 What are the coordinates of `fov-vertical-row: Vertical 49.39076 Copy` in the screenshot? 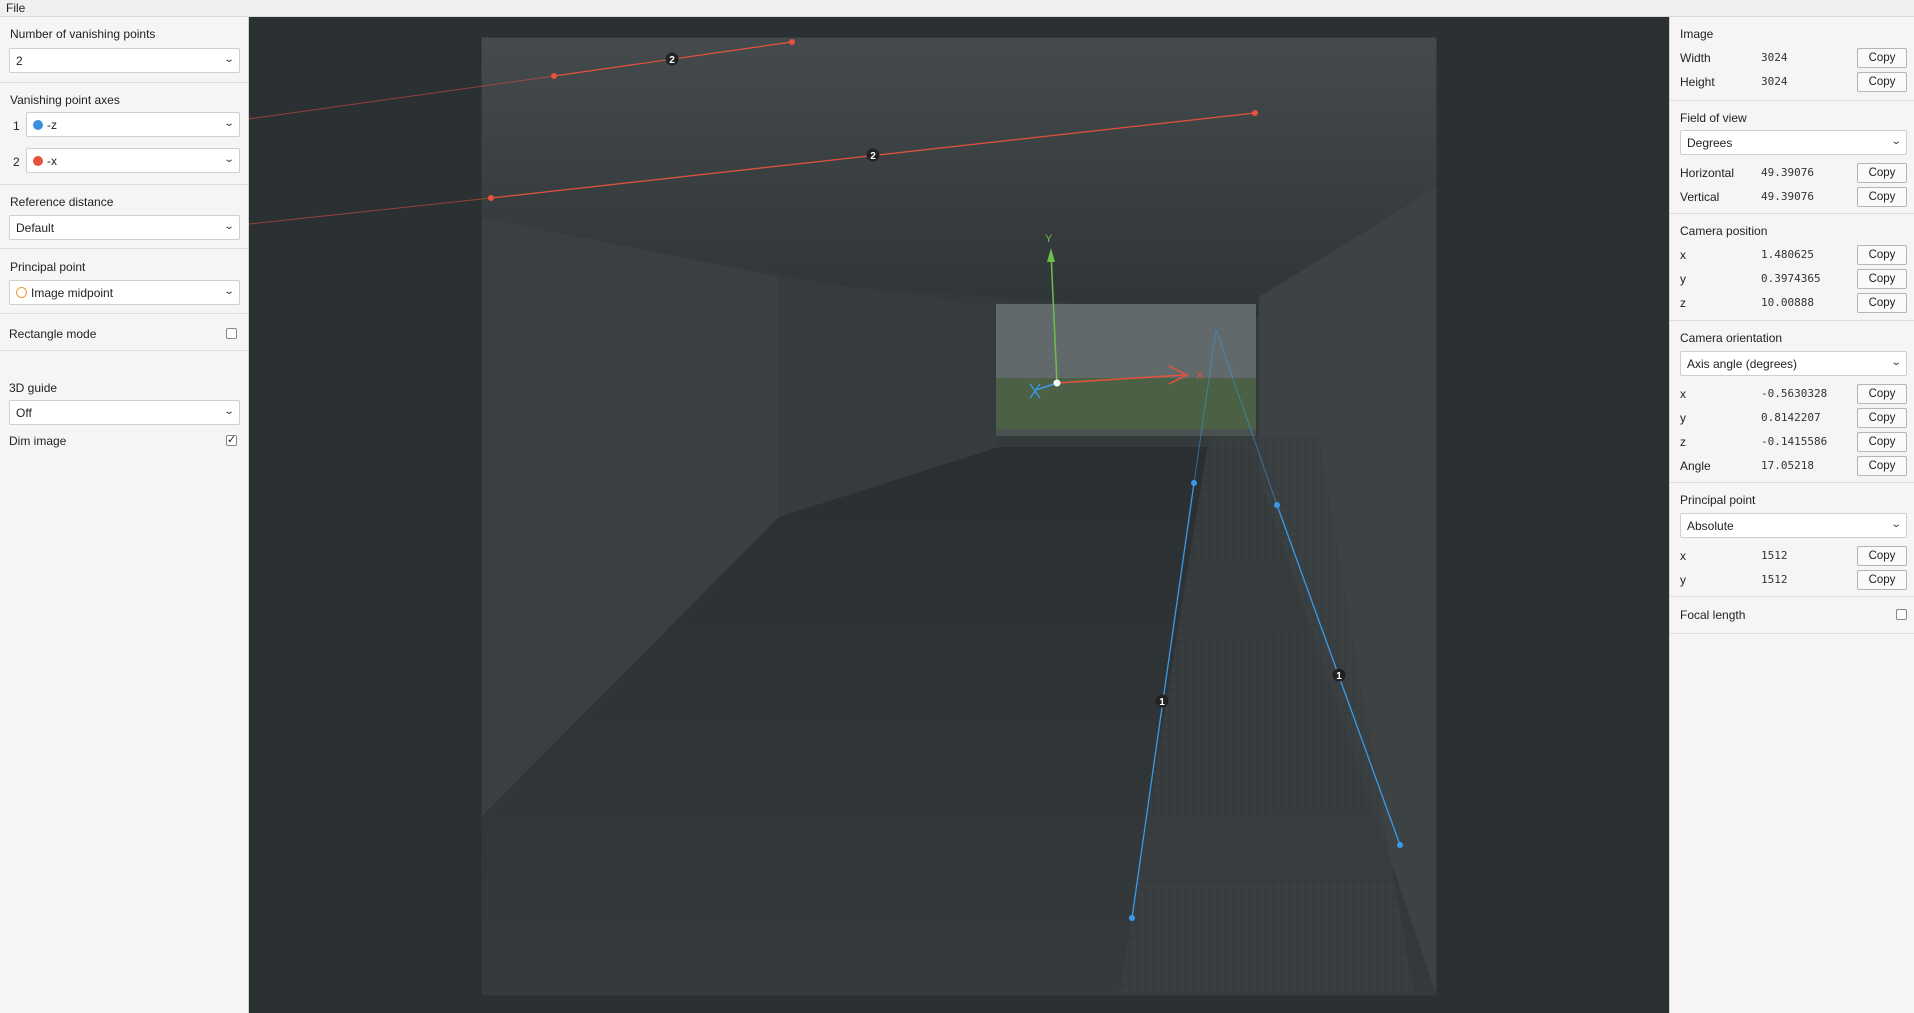 It's located at (1793, 197).